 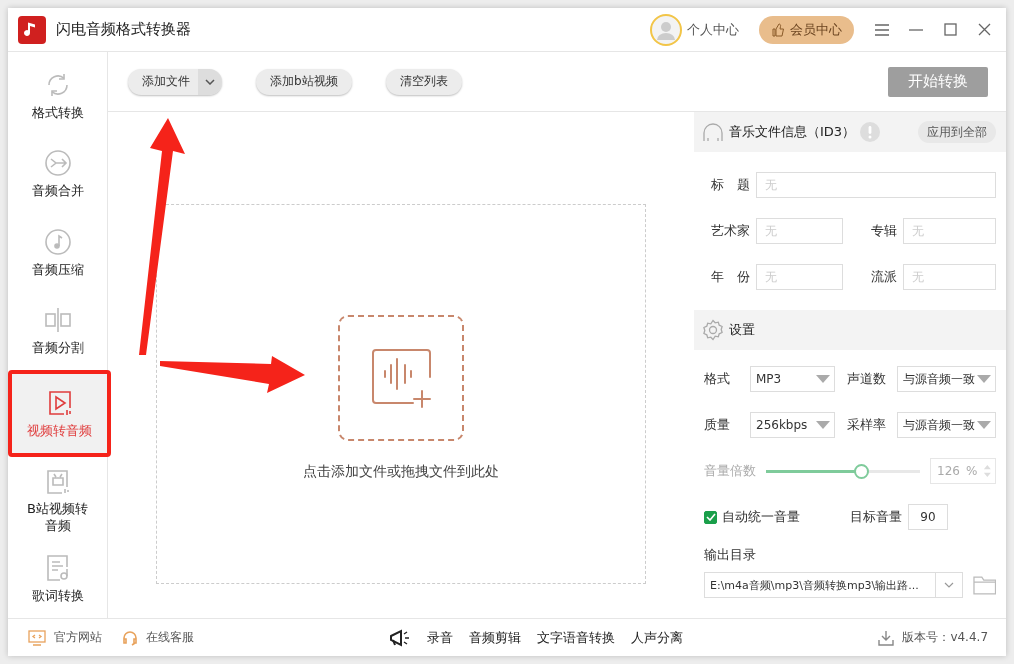 What do you see at coordinates (717, 425) in the screenshot?
I see `setting-label: 质量` at bounding box center [717, 425].